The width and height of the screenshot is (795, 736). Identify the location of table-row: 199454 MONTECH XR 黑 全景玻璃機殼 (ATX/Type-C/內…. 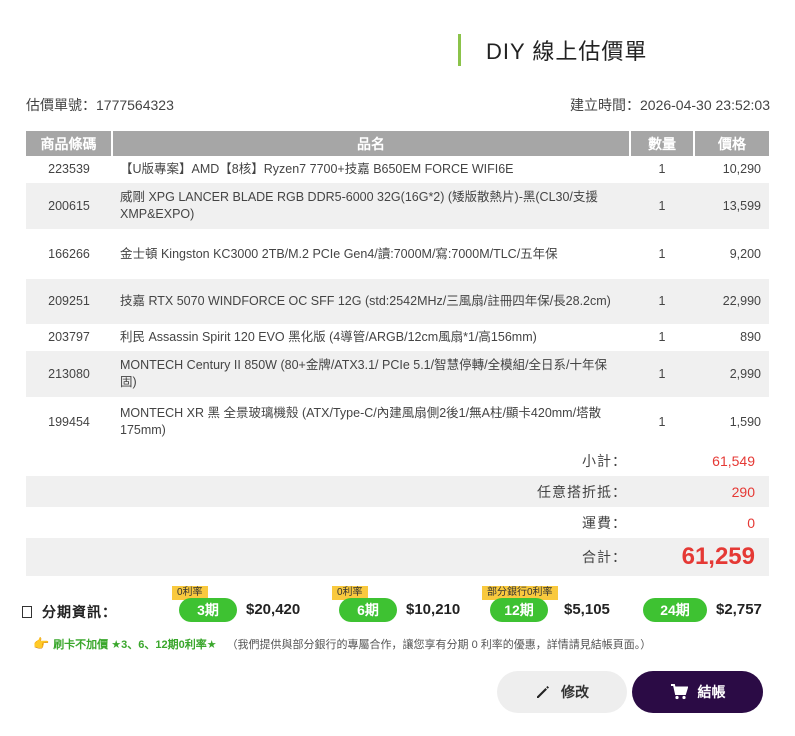
(397, 422).